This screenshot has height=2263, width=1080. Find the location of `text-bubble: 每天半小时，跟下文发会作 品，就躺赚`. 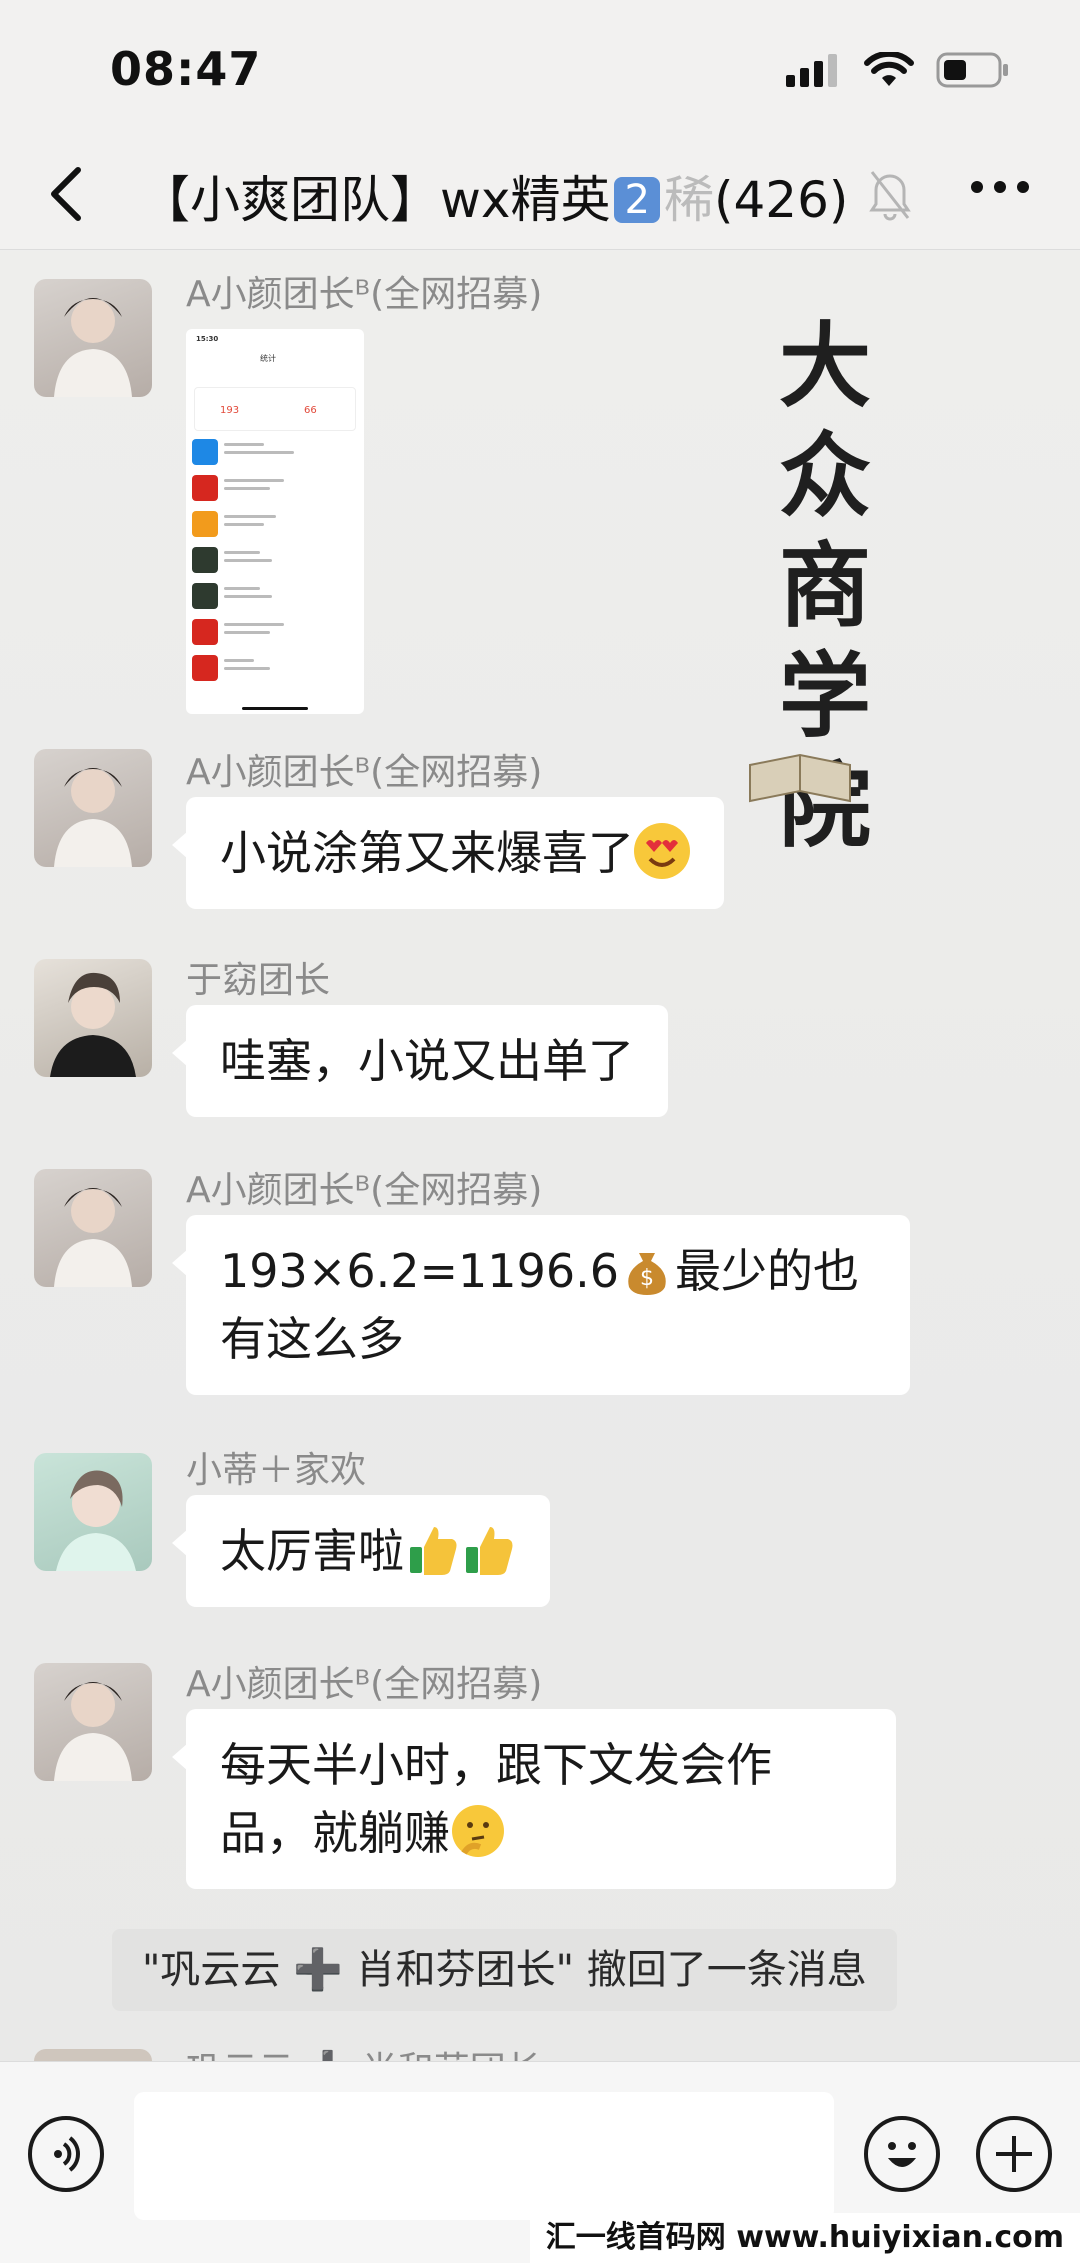

text-bubble: 每天半小时，跟下文发会作 品，就躺赚 is located at coordinates (534, 1799).